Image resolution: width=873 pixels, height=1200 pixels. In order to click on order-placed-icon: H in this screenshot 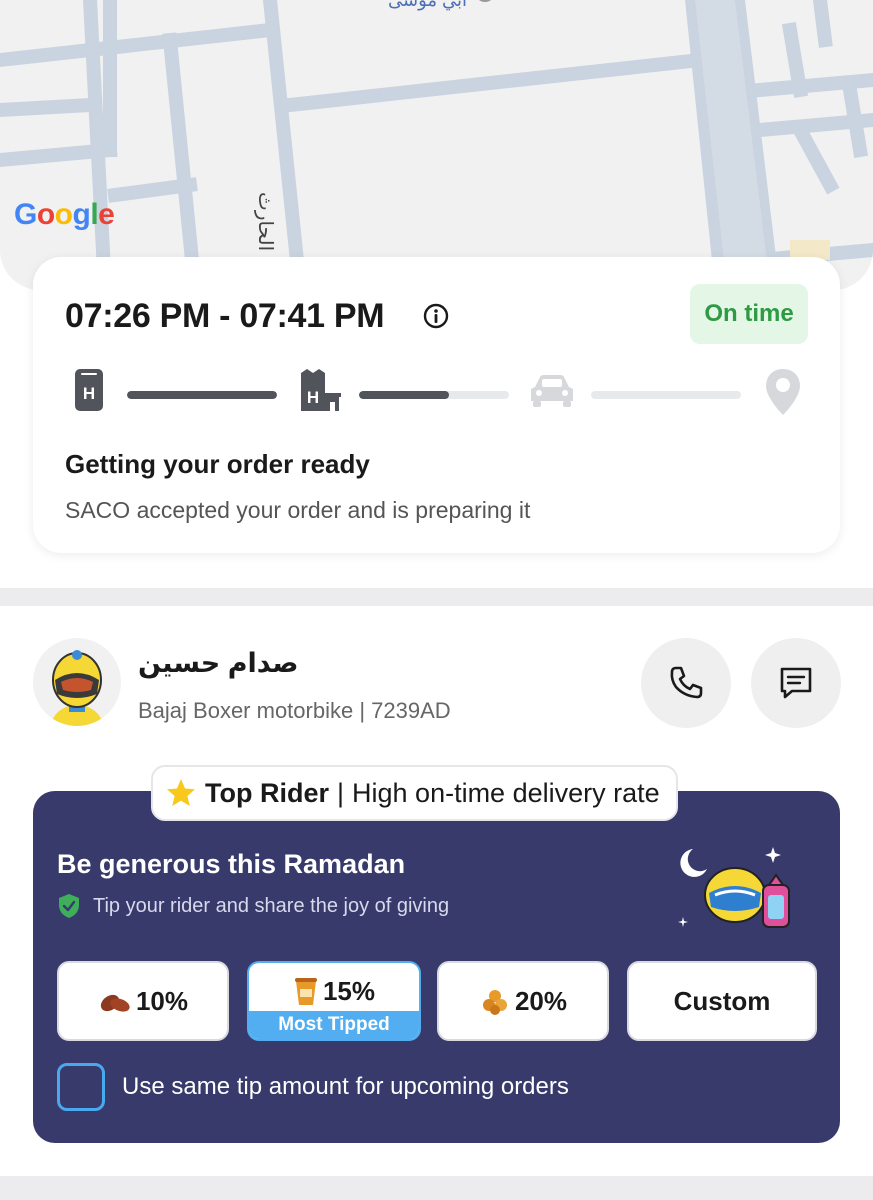, I will do `click(89, 390)`.